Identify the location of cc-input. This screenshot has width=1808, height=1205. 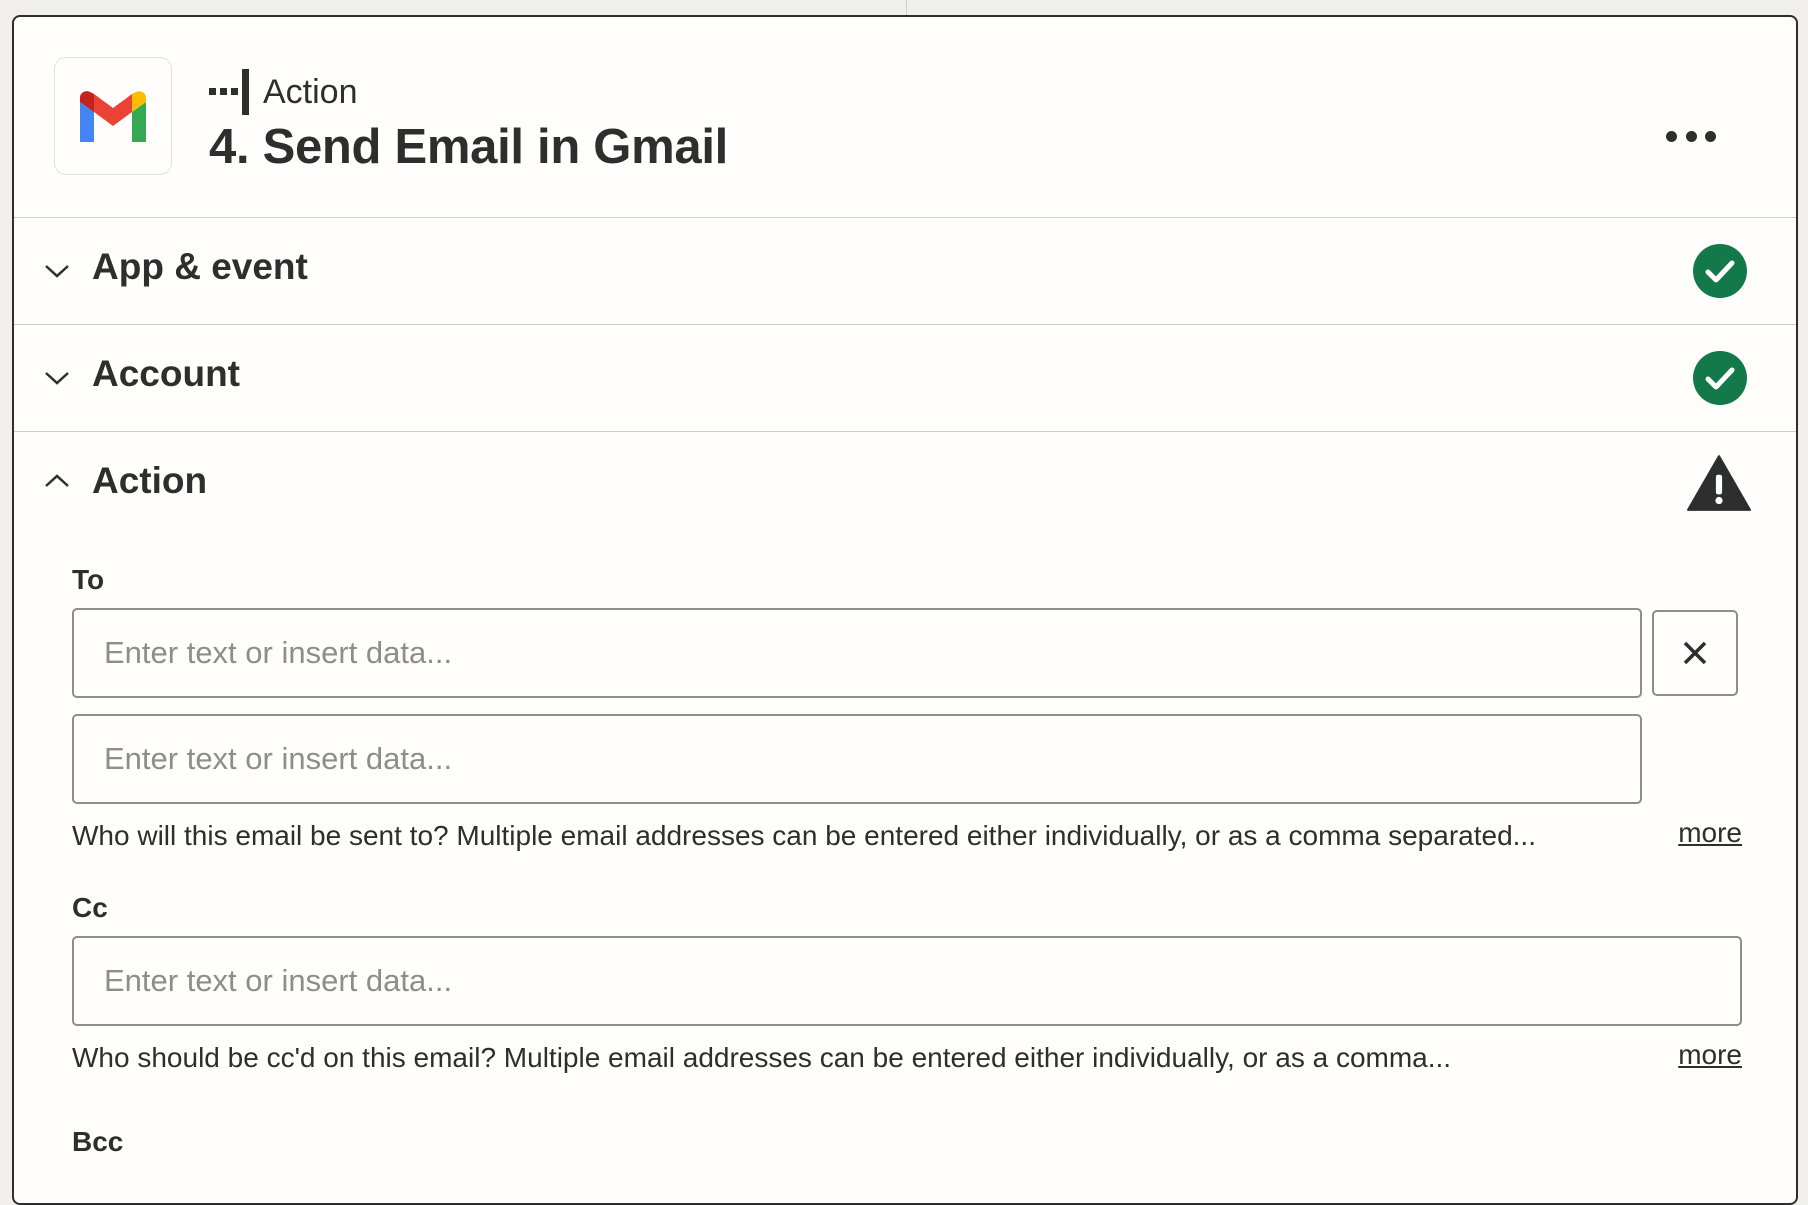
(907, 981).